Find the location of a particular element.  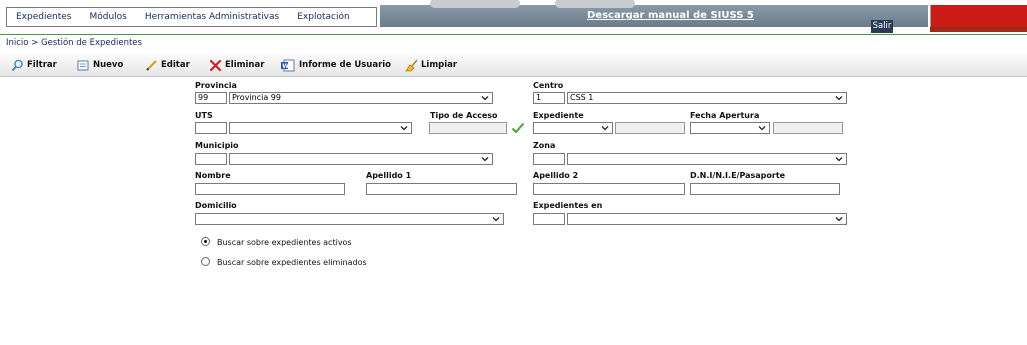

centro-label: Centro is located at coordinates (548, 85).